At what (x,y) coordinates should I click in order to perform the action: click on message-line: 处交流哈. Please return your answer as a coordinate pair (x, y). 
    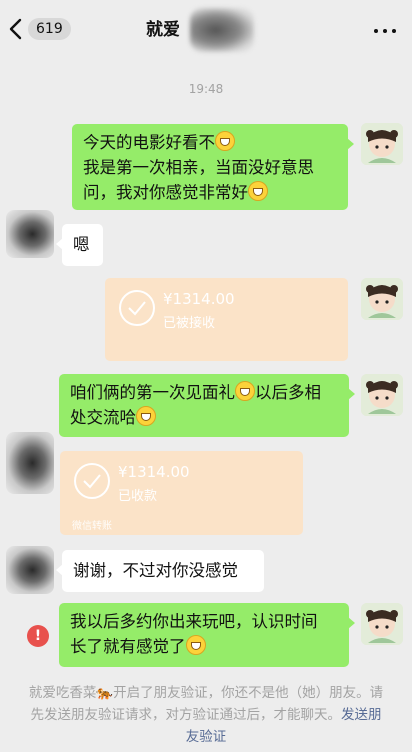
    Looking at the image, I should click on (204, 417).